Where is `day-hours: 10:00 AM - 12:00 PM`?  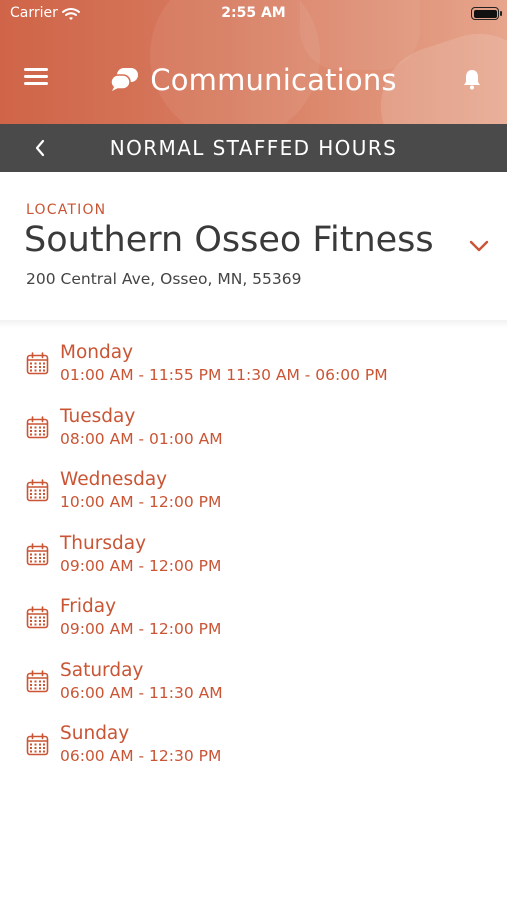 day-hours: 10:00 AM - 12:00 PM is located at coordinates (141, 502).